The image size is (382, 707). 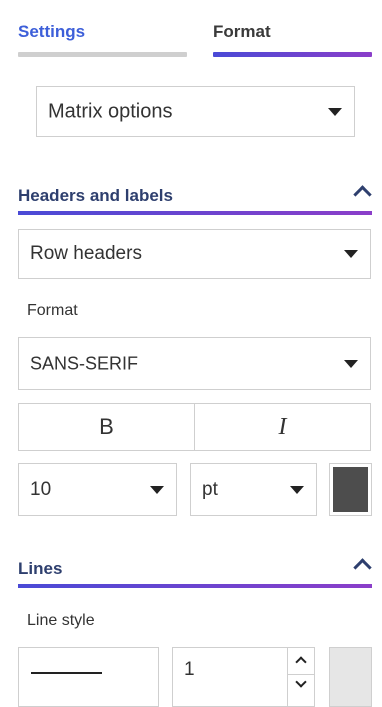 What do you see at coordinates (194, 363) in the screenshot?
I see `font-family-dropdown: SANS-SERIF` at bounding box center [194, 363].